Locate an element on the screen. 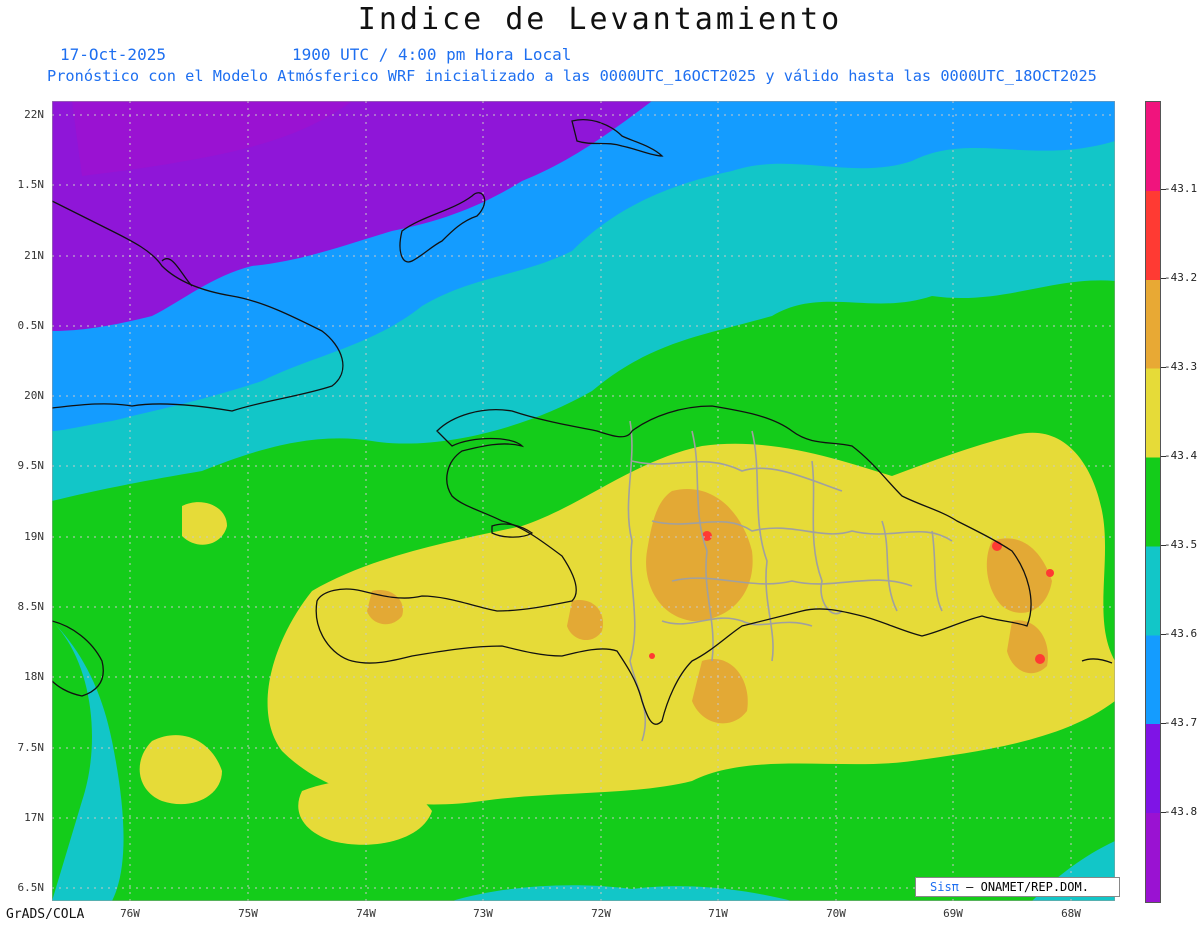  lon-label: 76W is located at coordinates (130, 913).